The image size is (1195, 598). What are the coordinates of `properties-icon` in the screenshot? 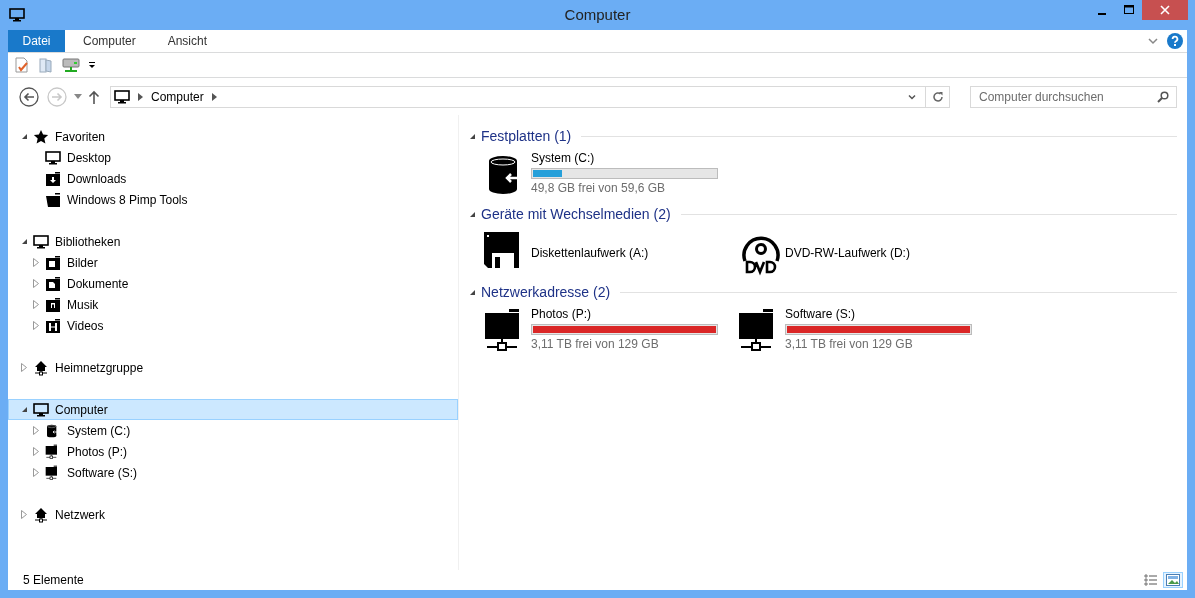 It's located at (22, 65).